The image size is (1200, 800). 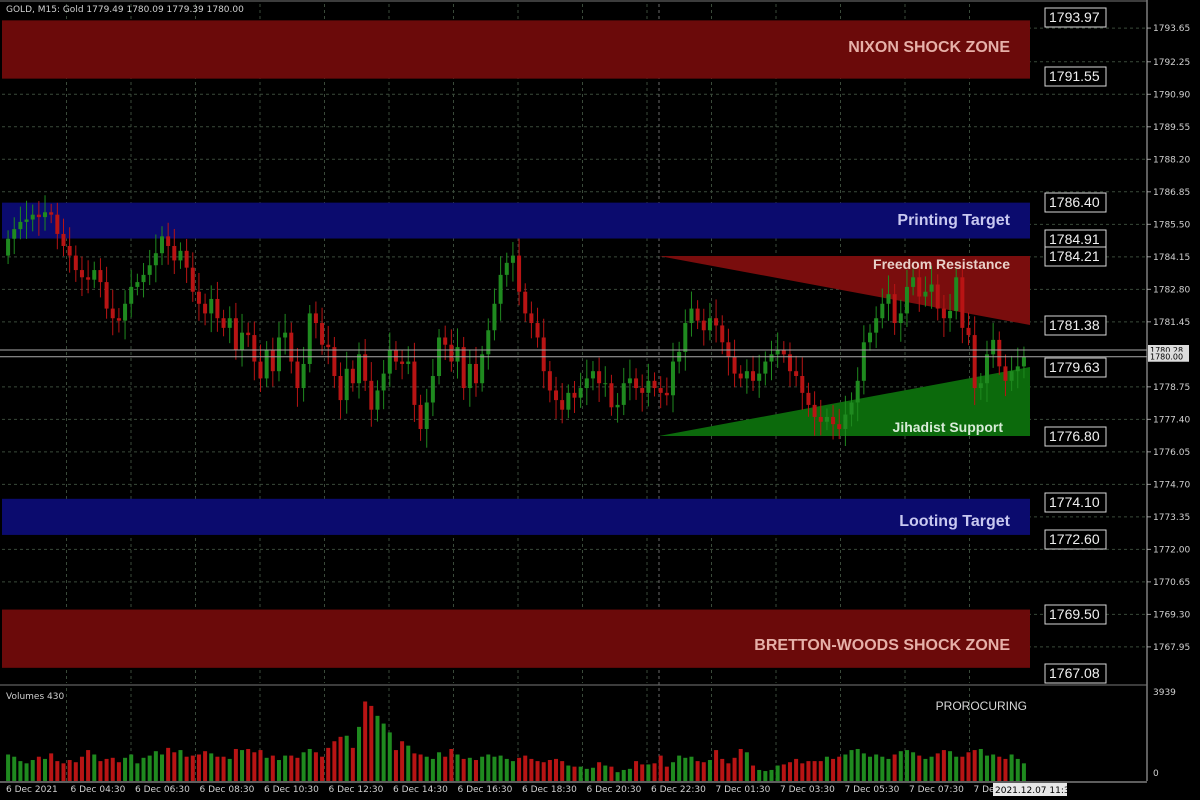 I want to click on price-tick-label: 1790.90, so click(x=1171, y=95).